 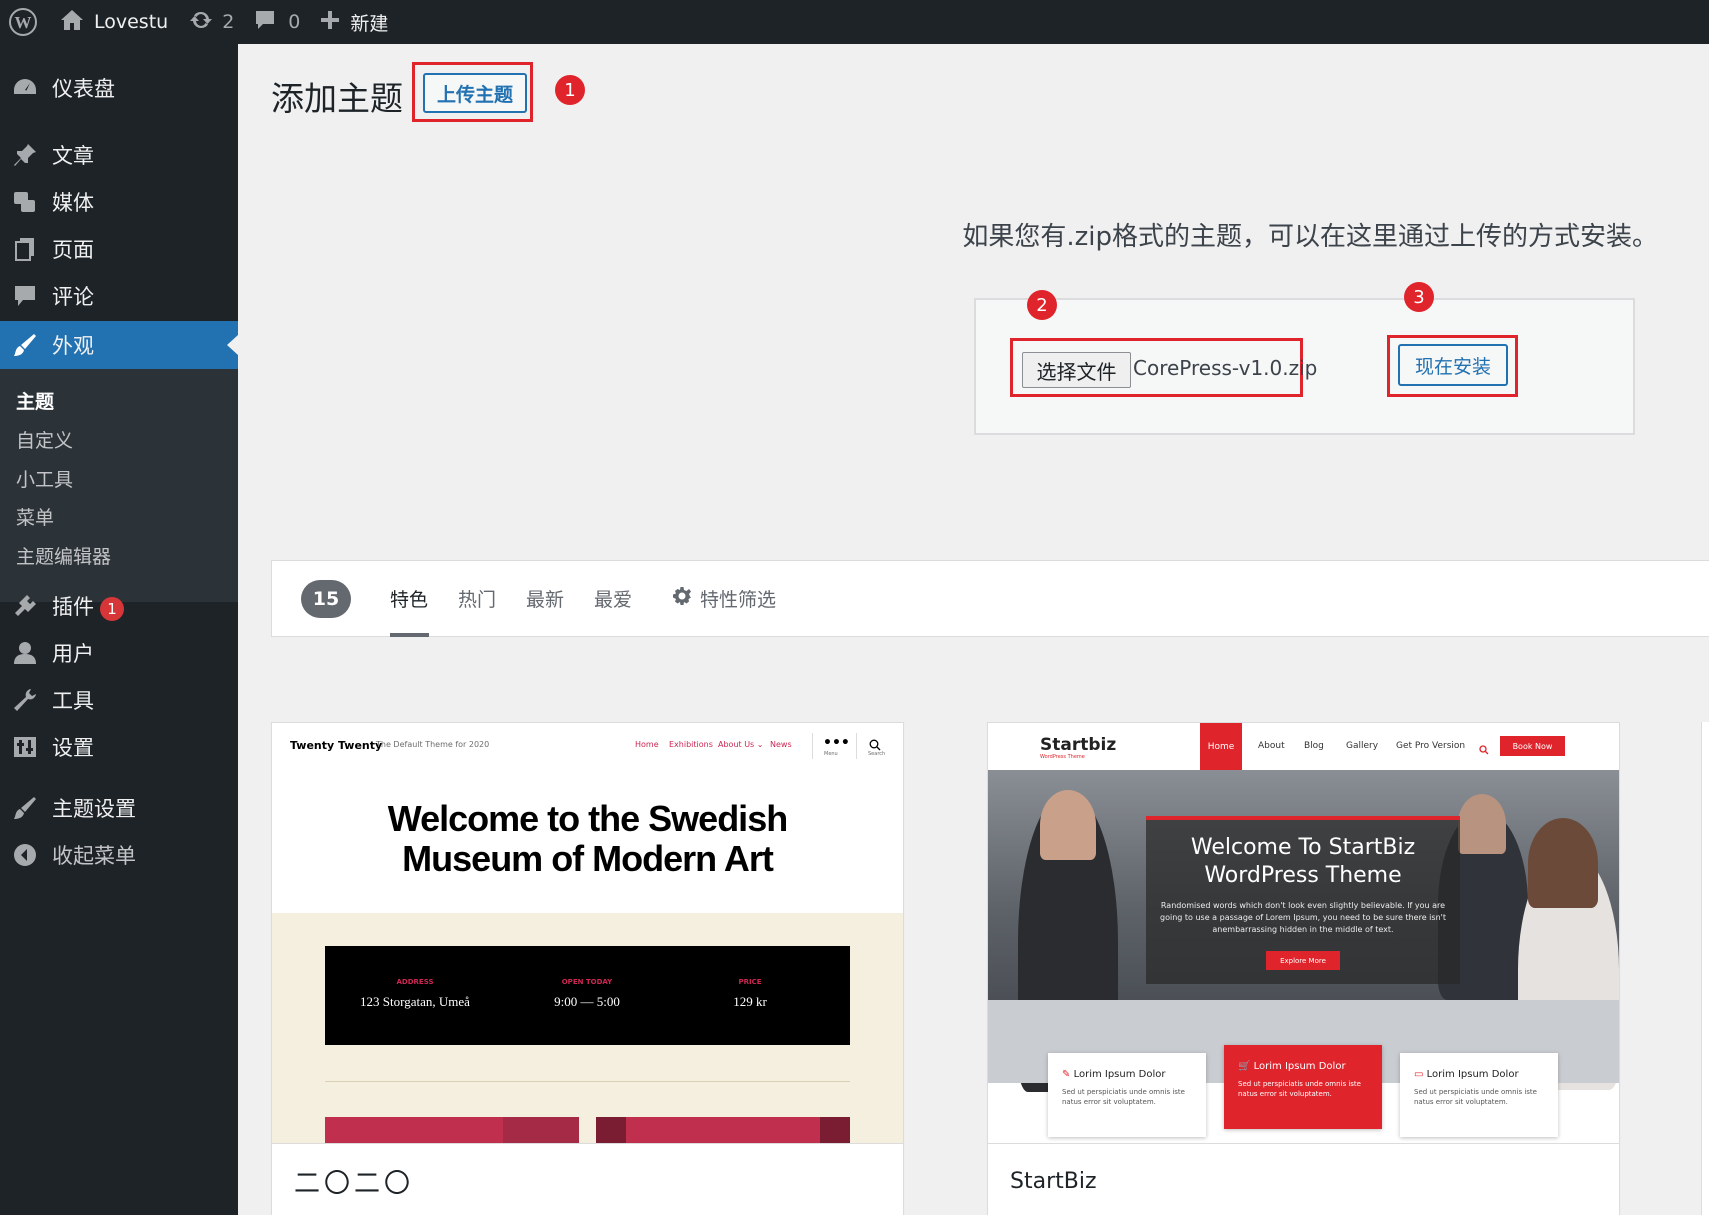 What do you see at coordinates (25, 653) in the screenshot?
I see `user-icon` at bounding box center [25, 653].